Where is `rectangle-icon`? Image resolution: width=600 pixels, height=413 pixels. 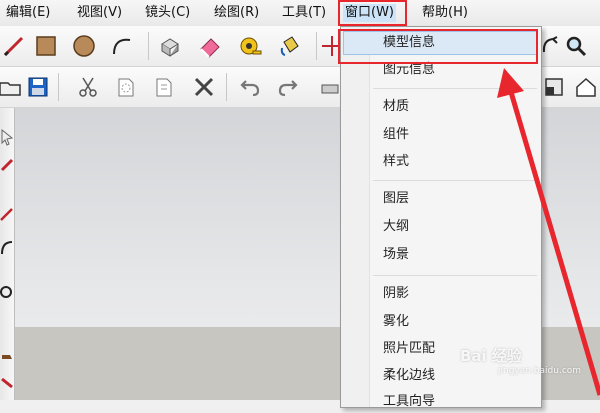
rectangle-icon is located at coordinates (46, 46).